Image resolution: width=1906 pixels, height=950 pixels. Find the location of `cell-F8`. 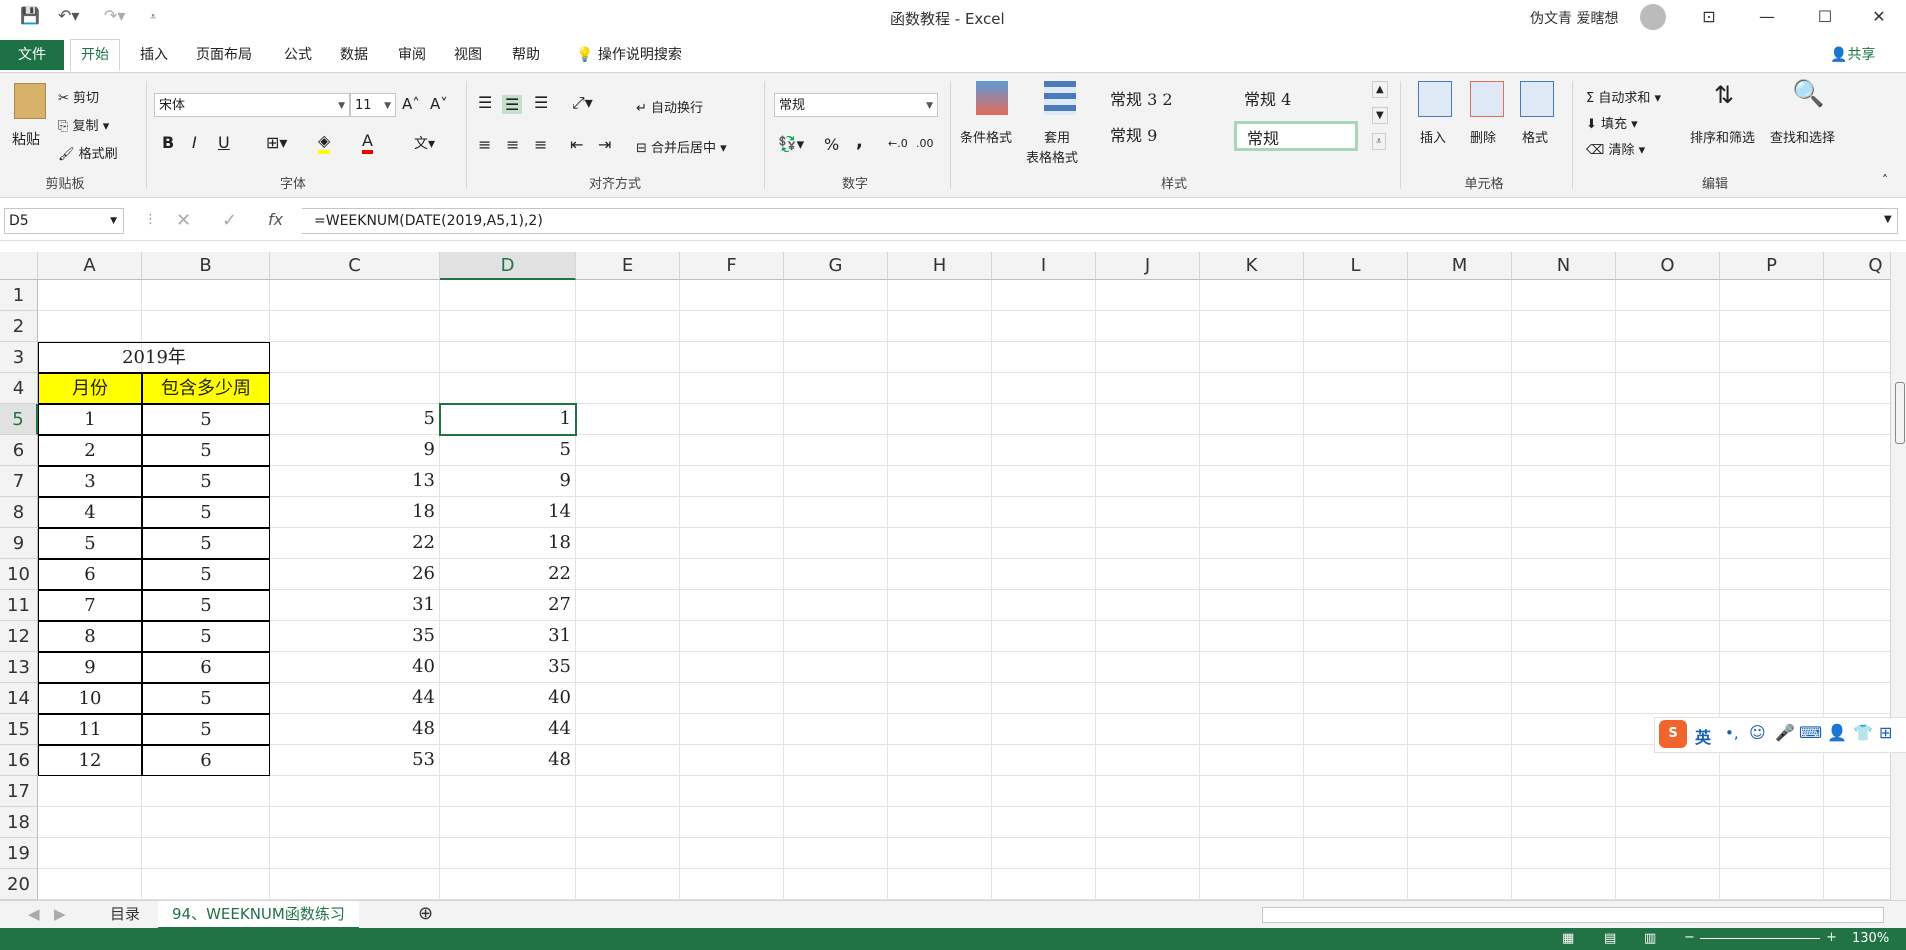

cell-F8 is located at coordinates (732, 512).